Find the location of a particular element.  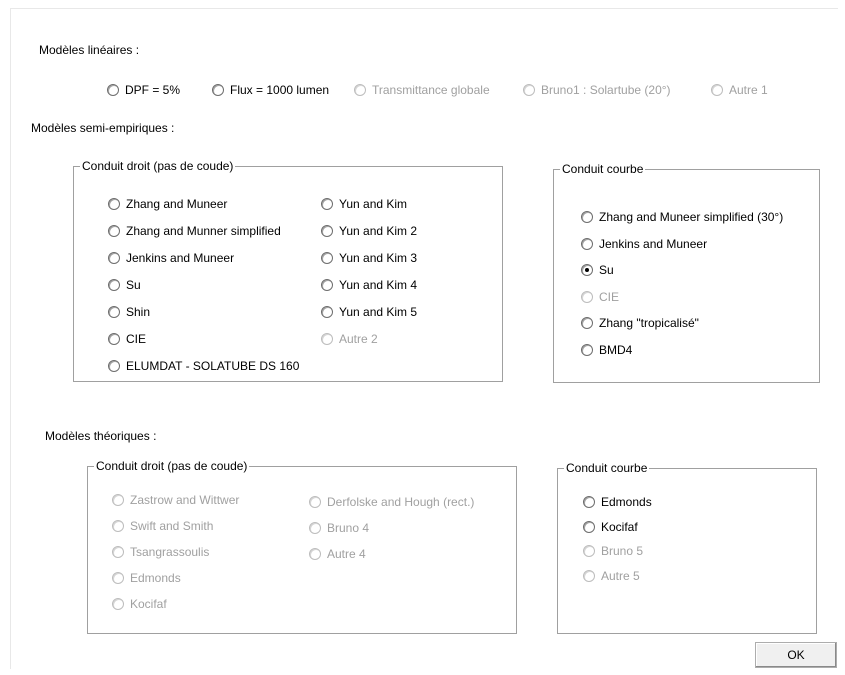

radio-semi-straight2-5: Autre 2 is located at coordinates (349, 339).